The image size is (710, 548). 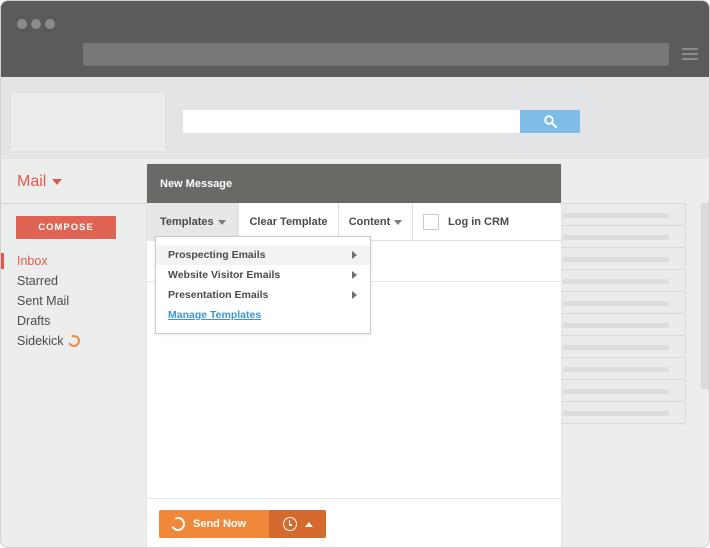 I want to click on template-menu-item-website-visitor: Website Visitor Emails, so click(x=263, y=275).